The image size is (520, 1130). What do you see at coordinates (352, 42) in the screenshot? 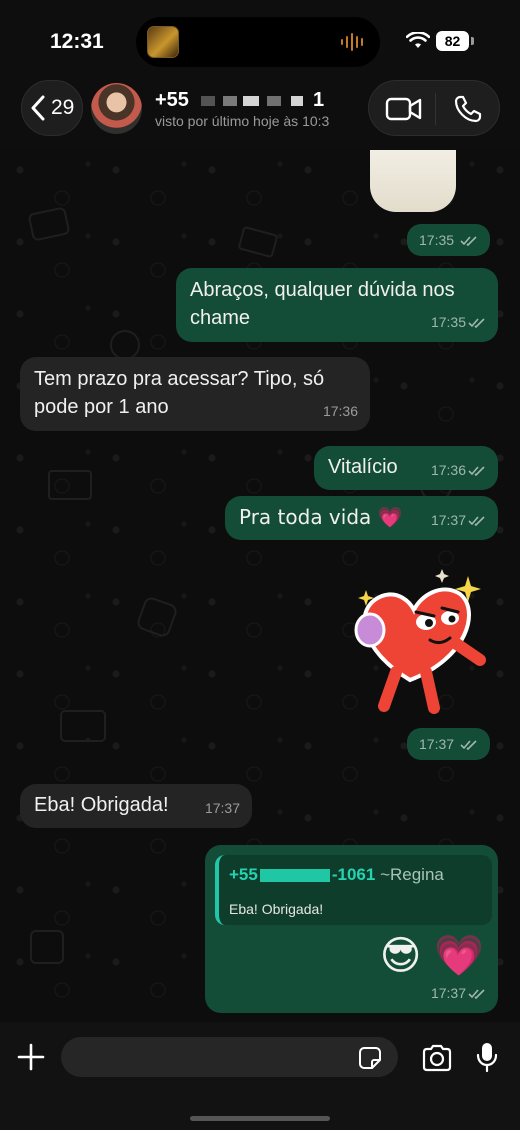
I see `audio-wave-icon` at bounding box center [352, 42].